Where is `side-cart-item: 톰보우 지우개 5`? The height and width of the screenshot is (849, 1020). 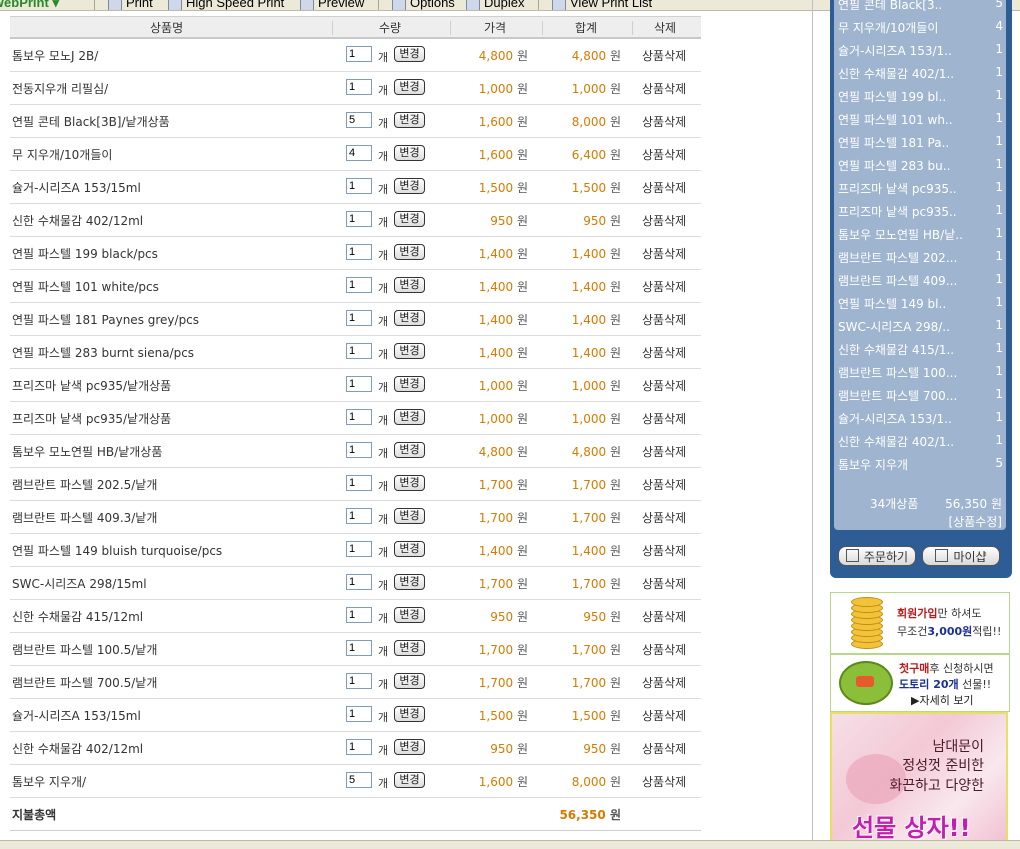
side-cart-item: 톰보우 지우개 5 is located at coordinates (920, 463).